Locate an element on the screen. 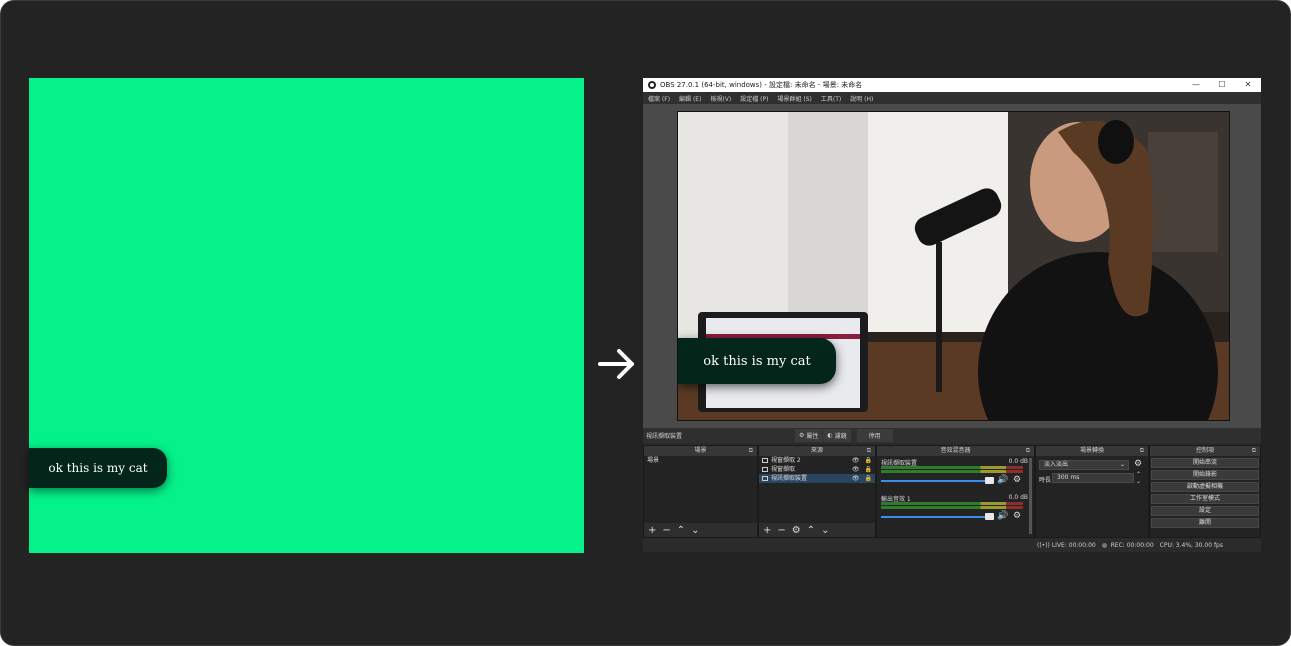 This screenshot has width=1291, height=646. studio-mode-button: 工作室模式 is located at coordinates (1205, 499).